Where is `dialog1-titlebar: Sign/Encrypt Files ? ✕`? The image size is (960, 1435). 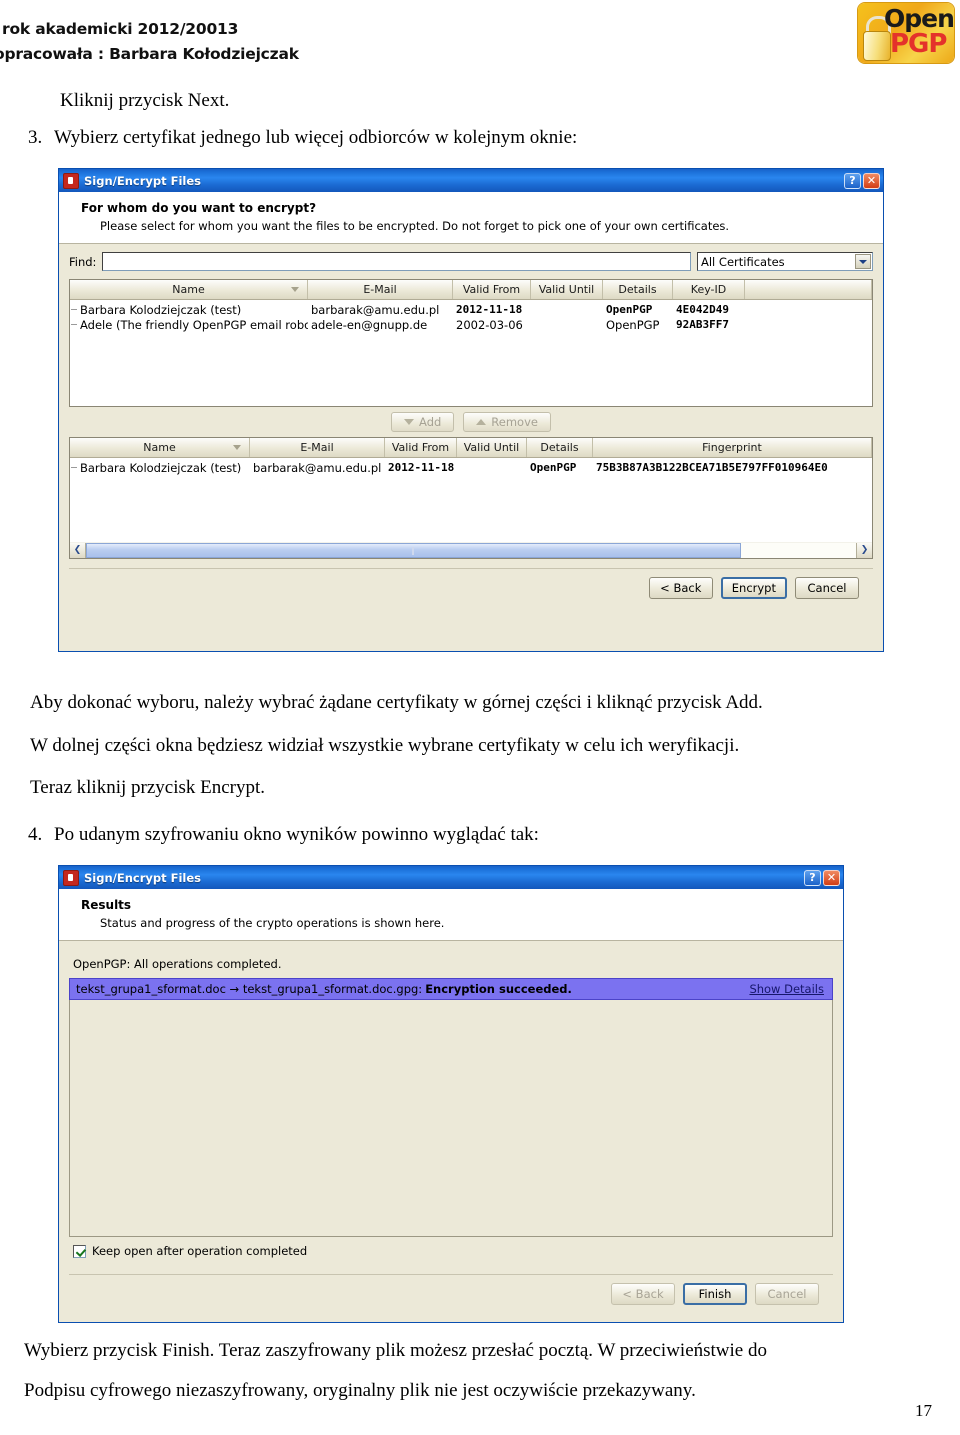 dialog1-titlebar: Sign/Encrypt Files ? ✕ is located at coordinates (471, 180).